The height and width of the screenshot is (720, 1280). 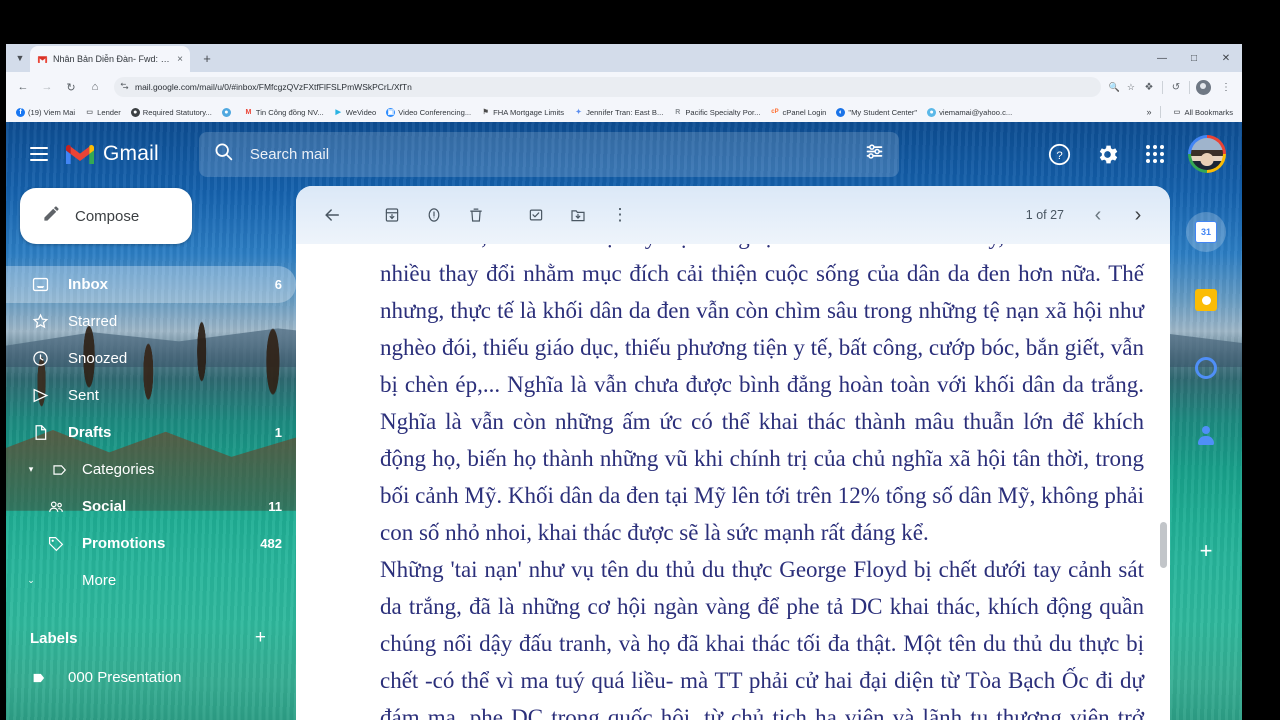 I want to click on google-apps-icon, so click(x=1155, y=154).